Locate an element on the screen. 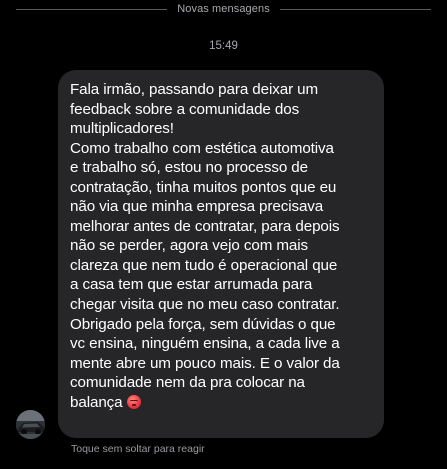 The width and height of the screenshot is (447, 469). sender-avatar is located at coordinates (30, 424).